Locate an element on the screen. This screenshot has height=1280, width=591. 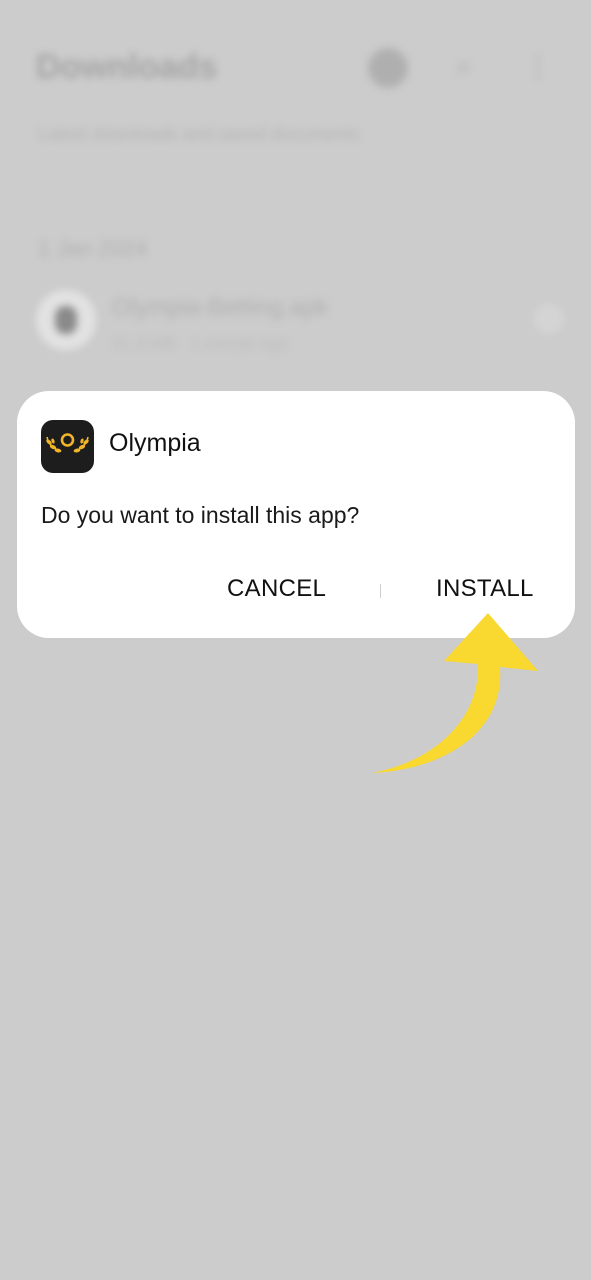
arrow-pointer-icon is located at coordinates (455, 695).